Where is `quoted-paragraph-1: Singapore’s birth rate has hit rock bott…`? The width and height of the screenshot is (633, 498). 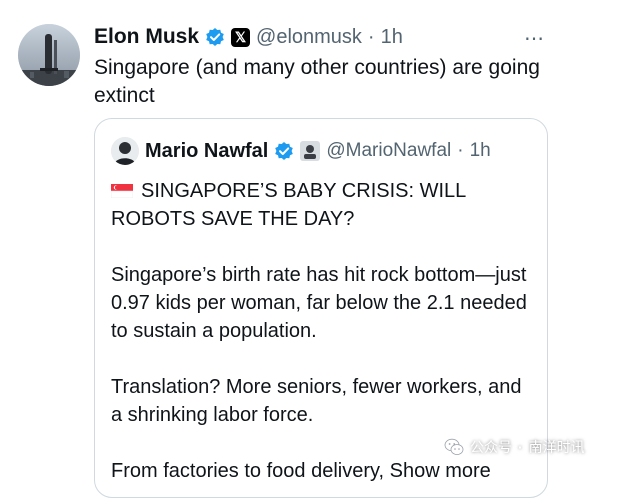
quoted-paragraph-1: Singapore’s birth rate has hit rock bott… is located at coordinates (319, 303).